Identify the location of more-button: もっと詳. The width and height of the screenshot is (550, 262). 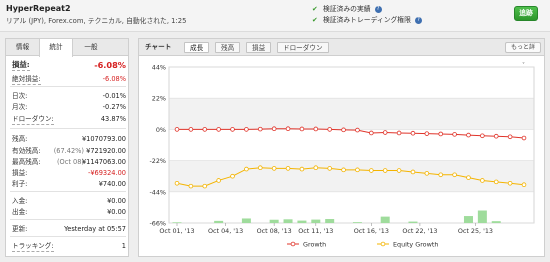
(523, 47).